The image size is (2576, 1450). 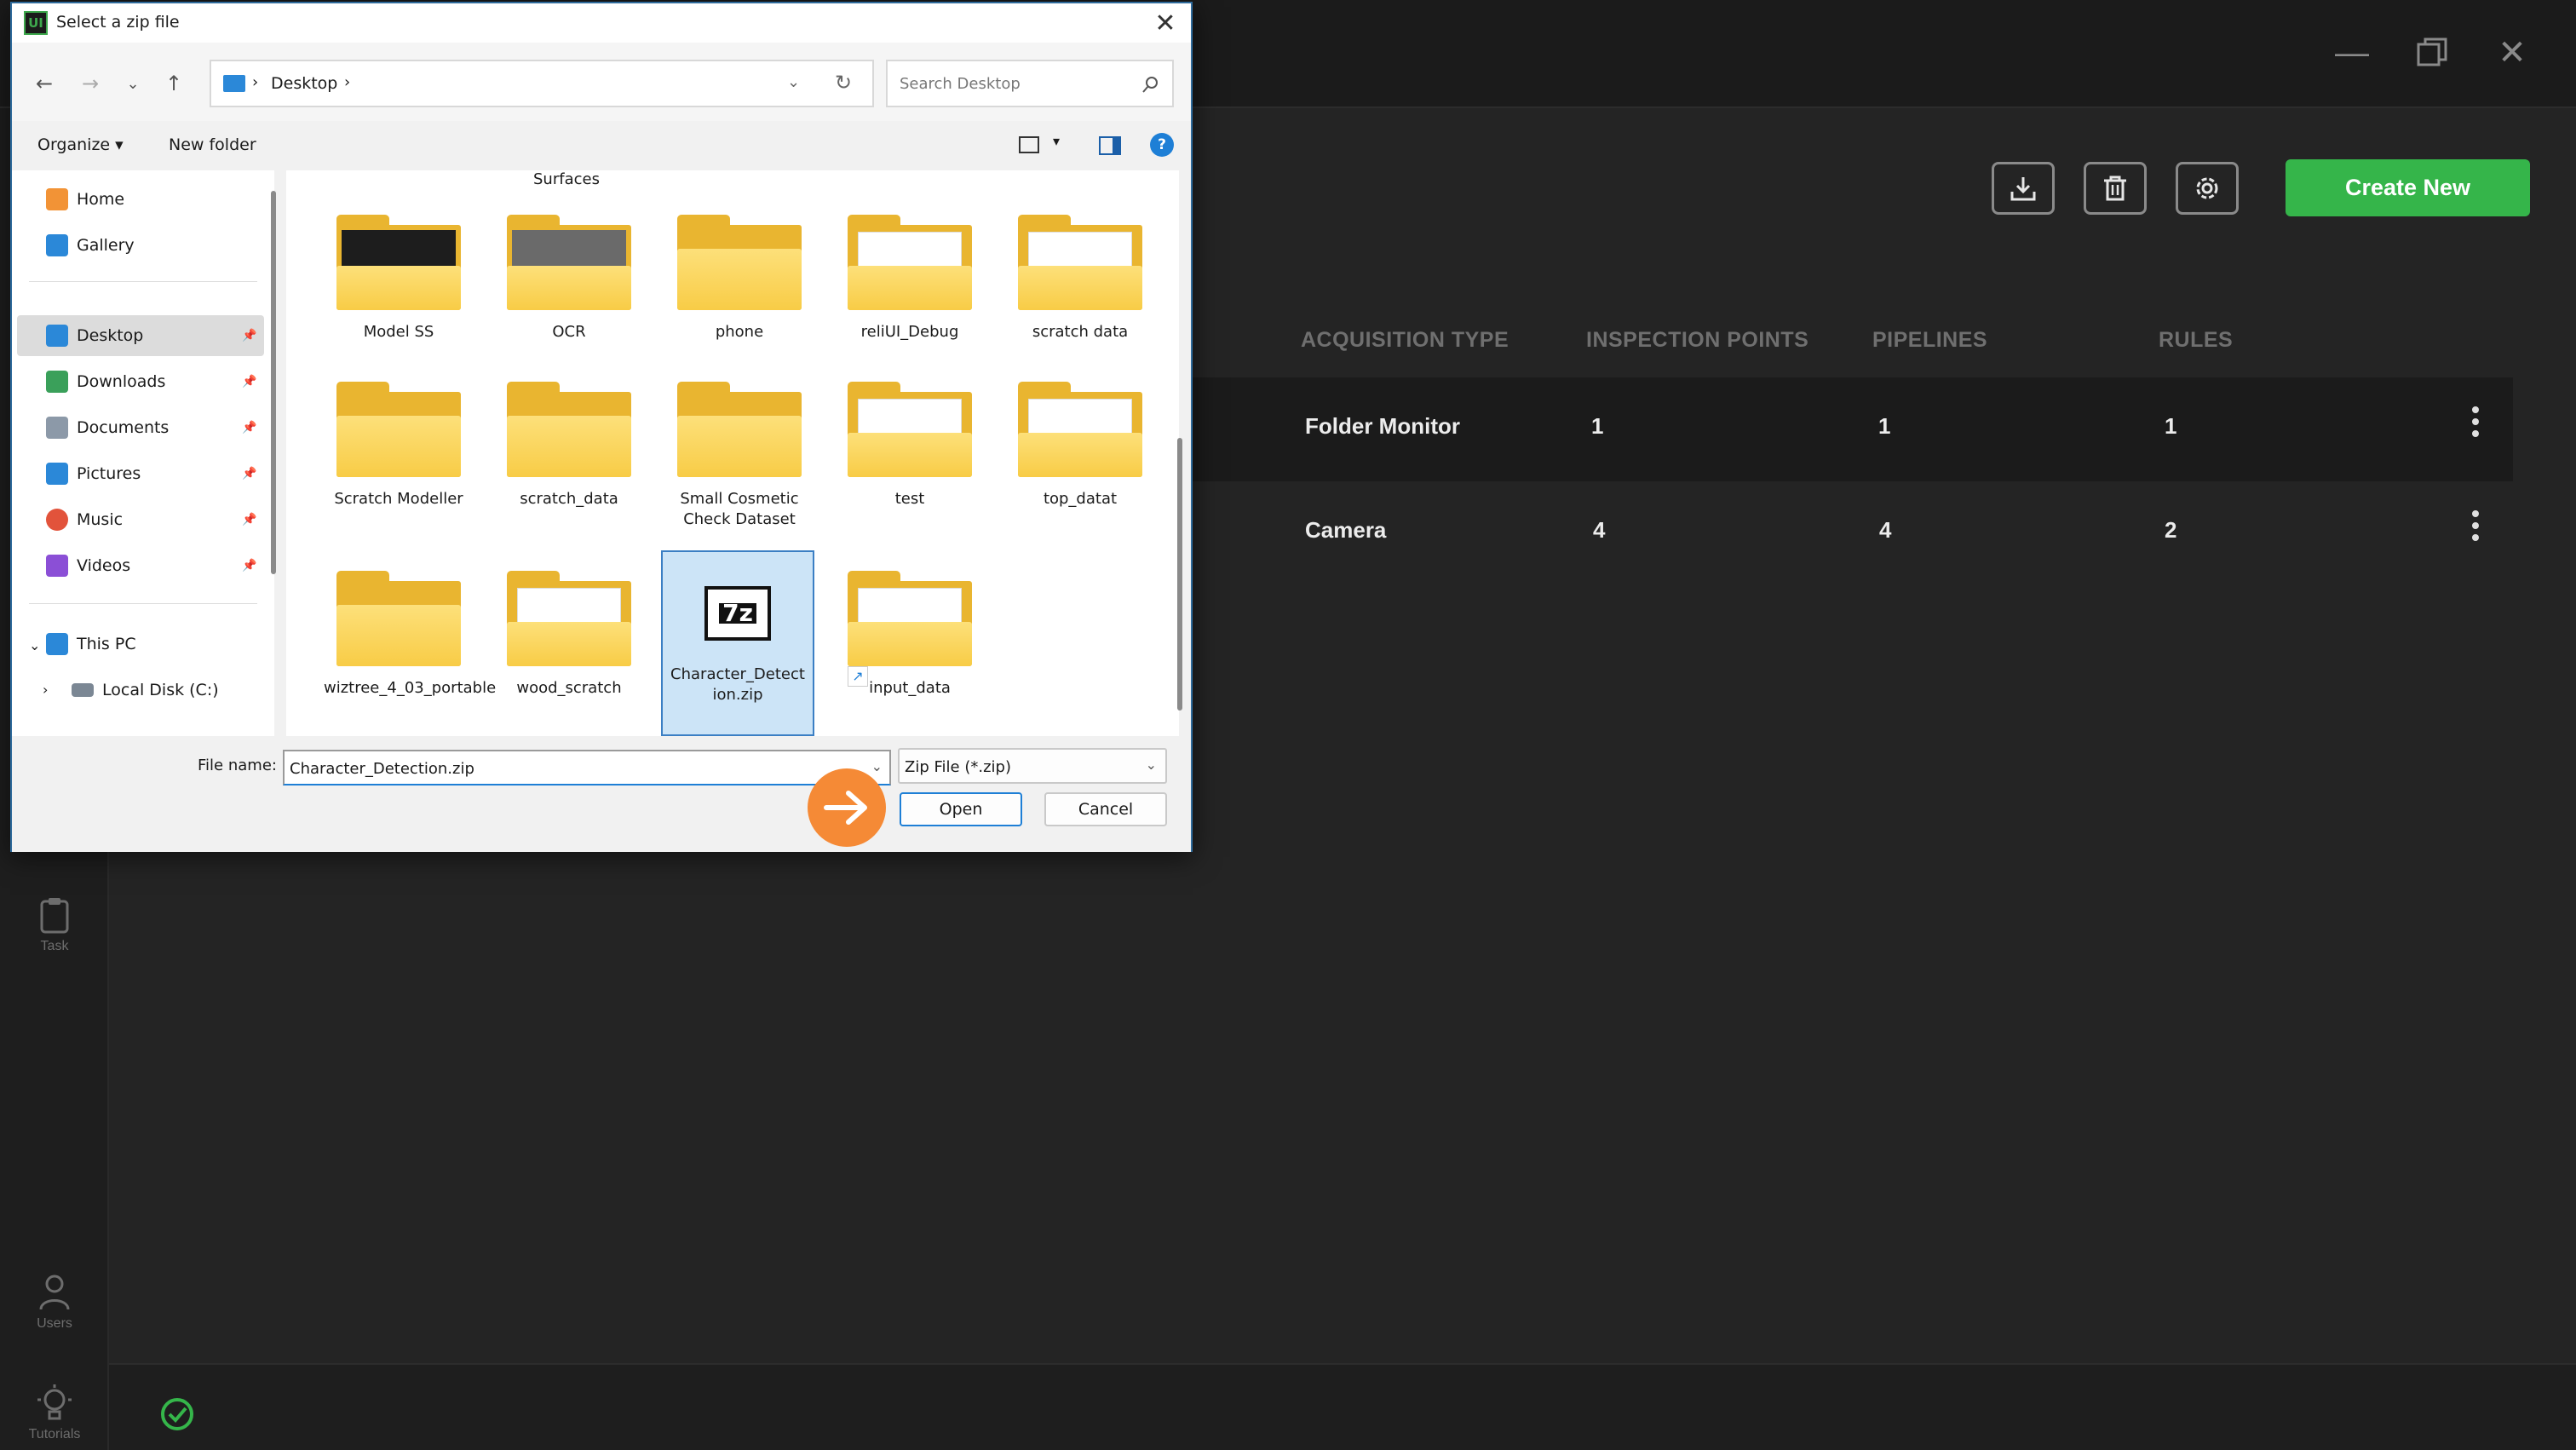 I want to click on sidebar-item-label: Users, so click(x=55, y=1323).